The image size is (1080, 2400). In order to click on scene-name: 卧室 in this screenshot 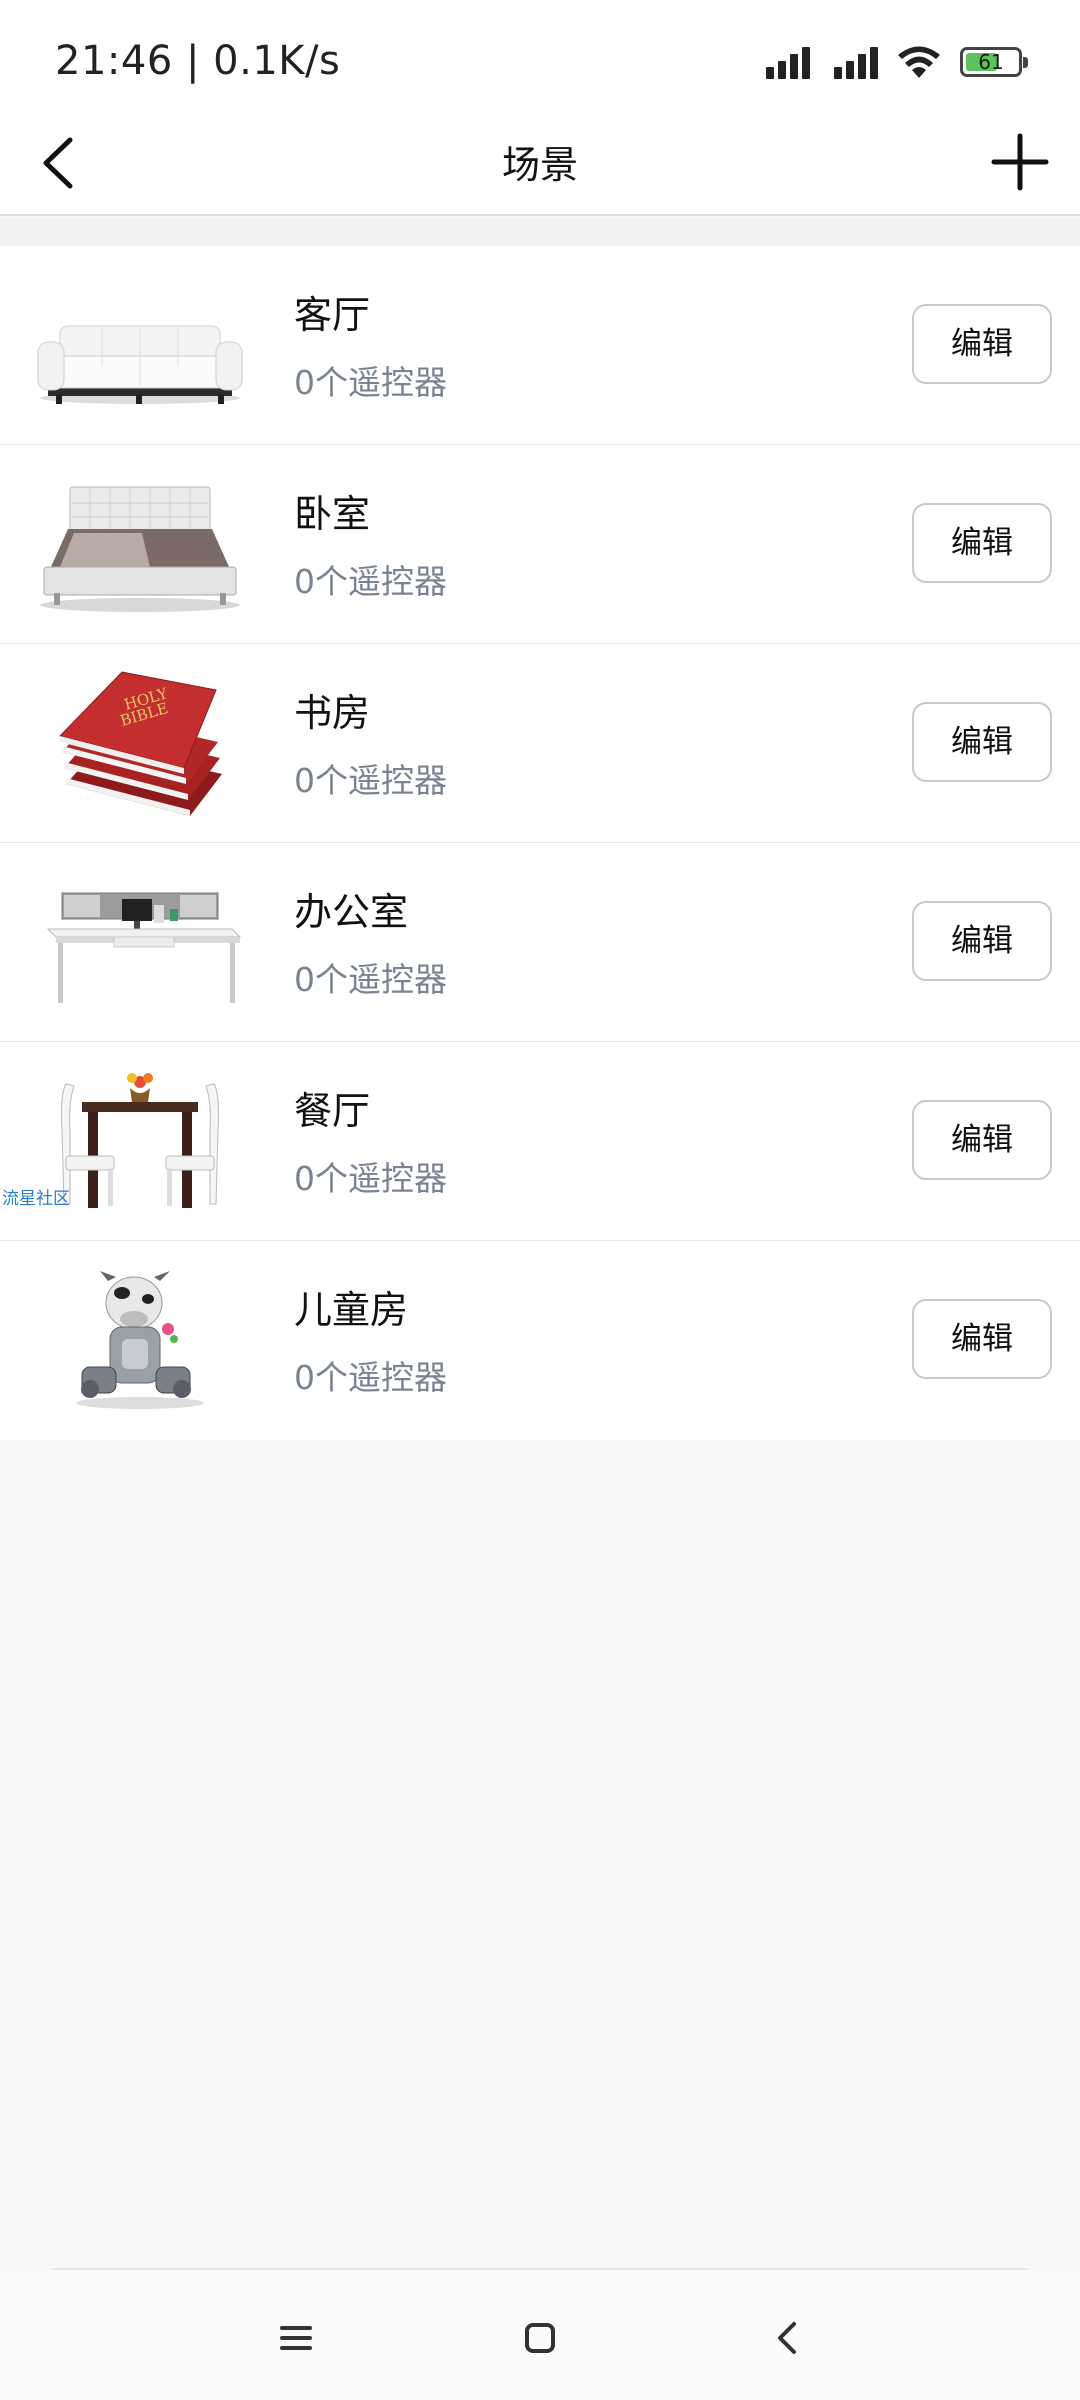, I will do `click(332, 514)`.